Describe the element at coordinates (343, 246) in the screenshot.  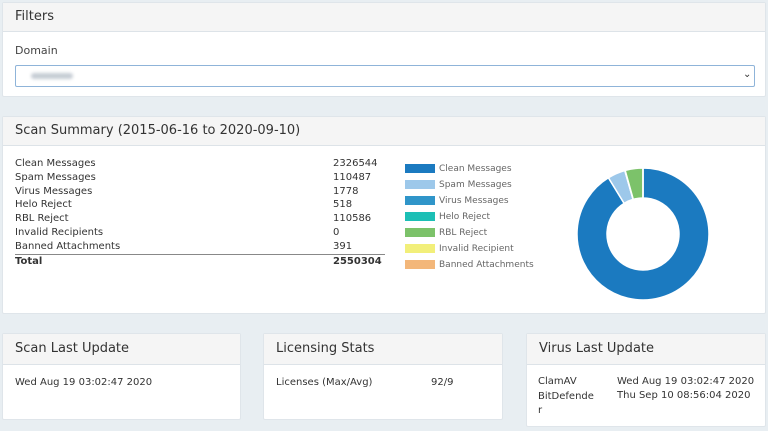
I see `summary-value: 391` at that location.